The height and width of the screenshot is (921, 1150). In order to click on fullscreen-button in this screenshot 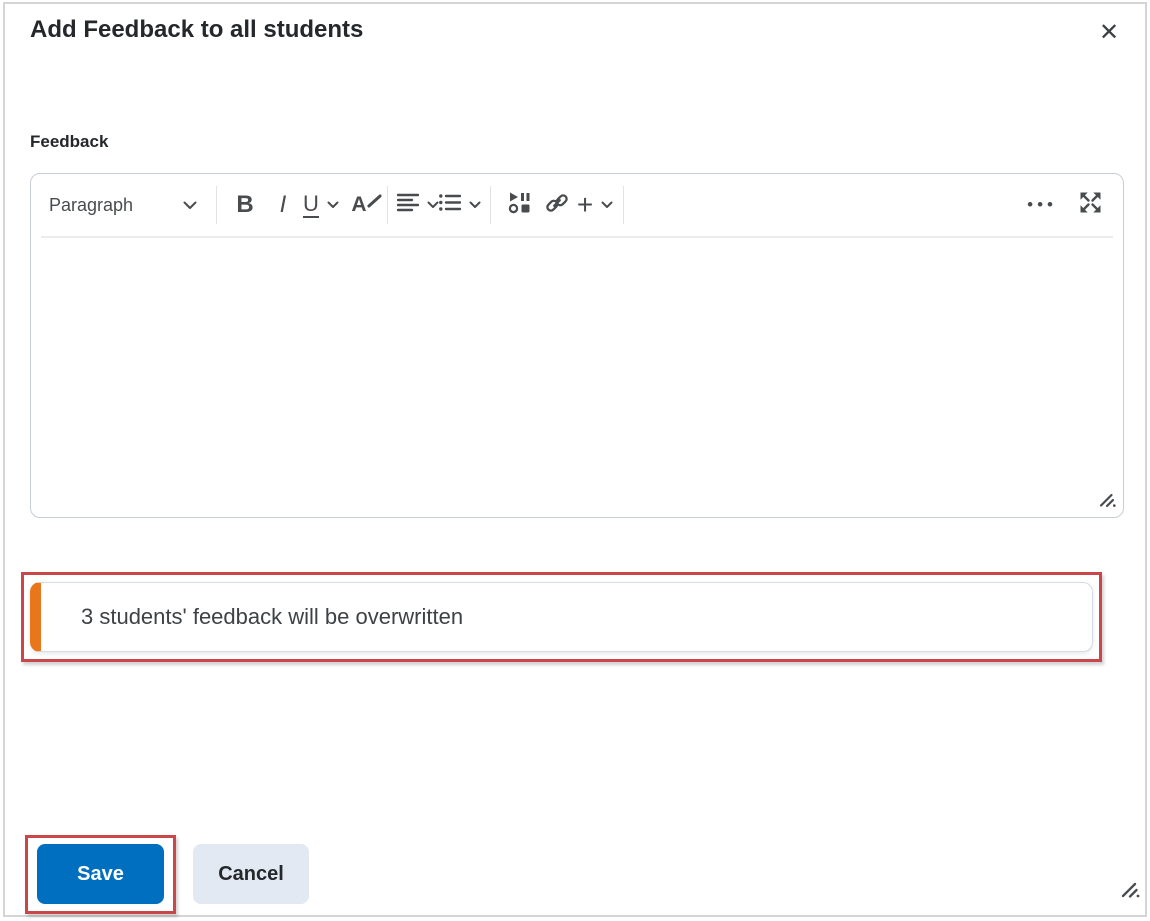, I will do `click(1090, 205)`.